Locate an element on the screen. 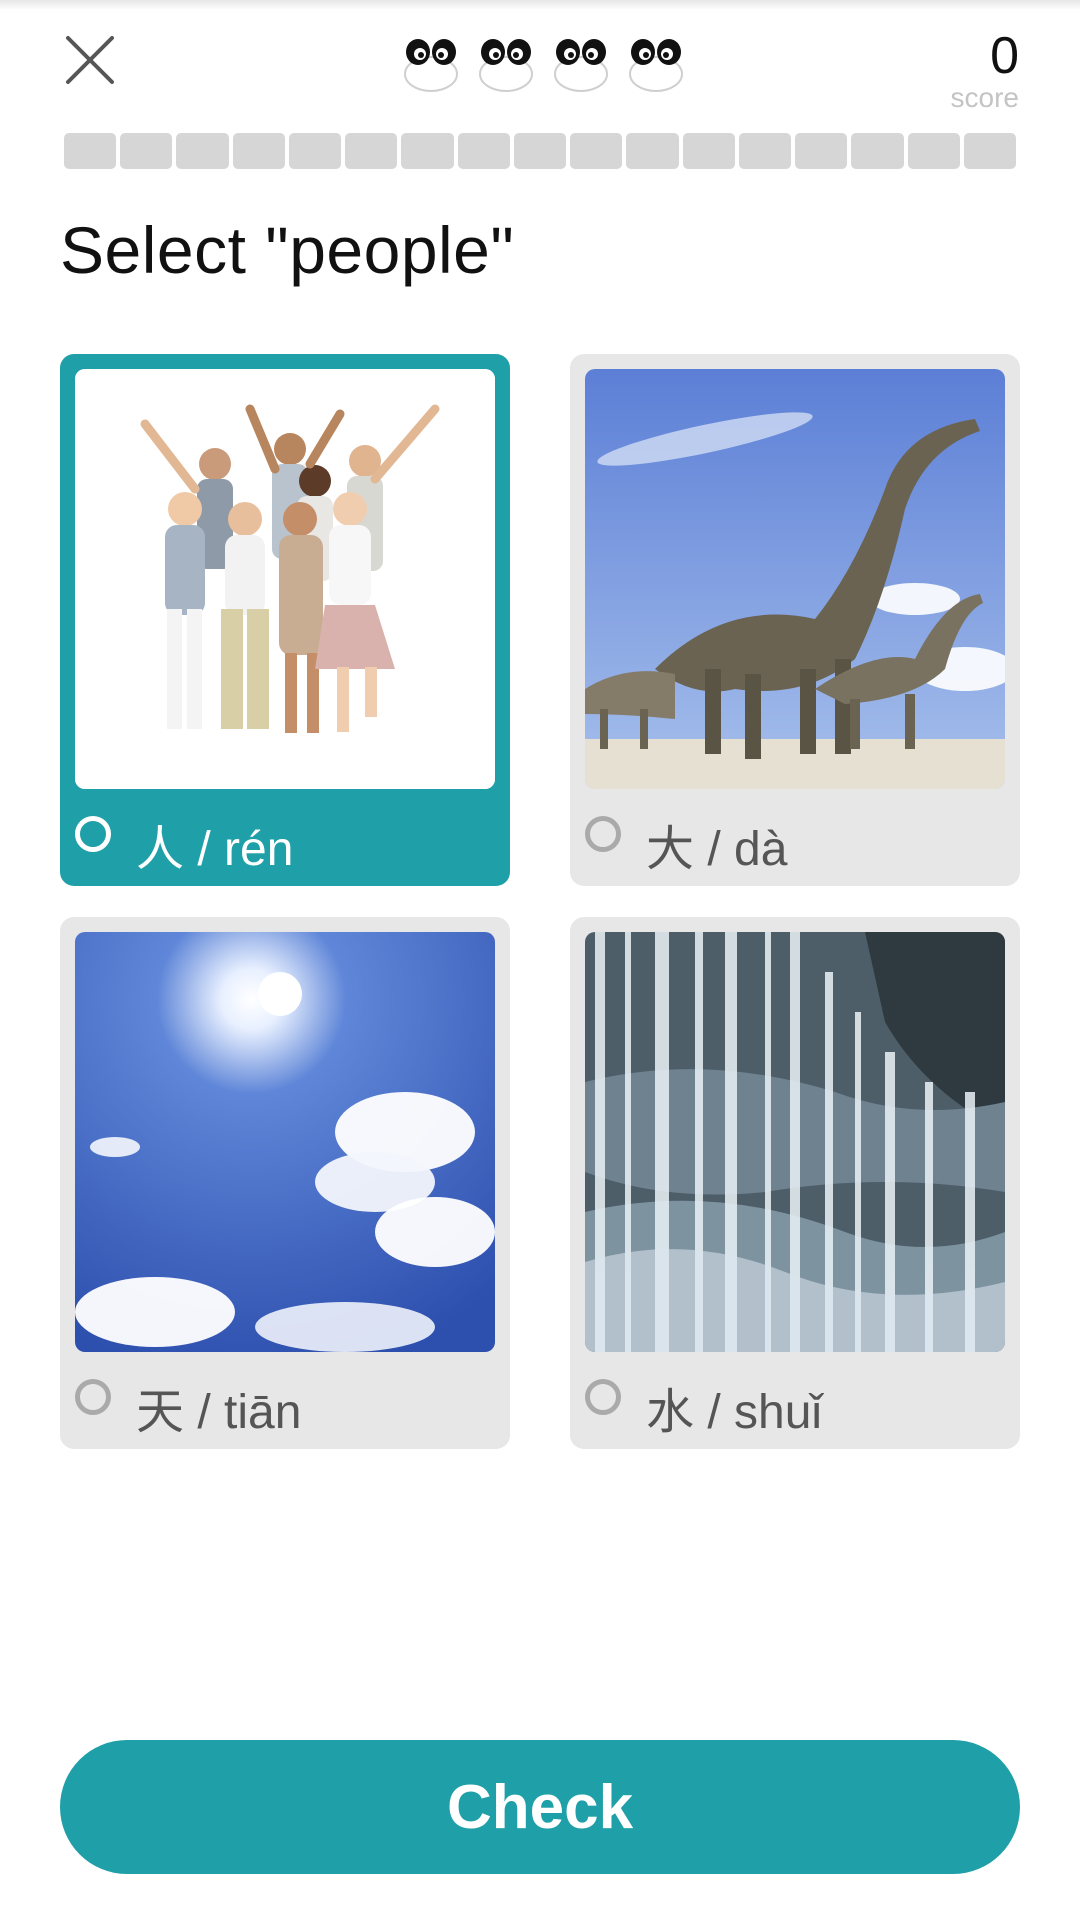 Image resolution: width=1080 pixels, height=1920 pixels. score-value: 0 is located at coordinates (1004, 56).